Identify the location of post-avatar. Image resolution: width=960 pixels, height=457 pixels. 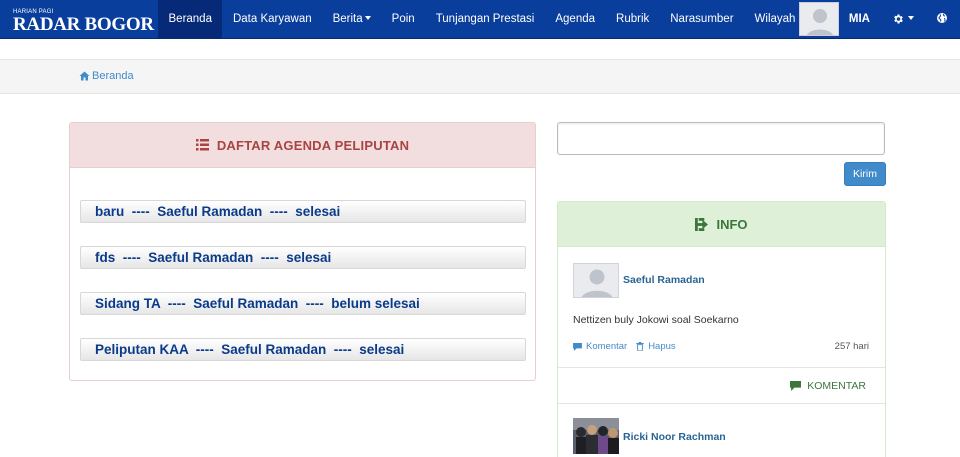
(596, 280).